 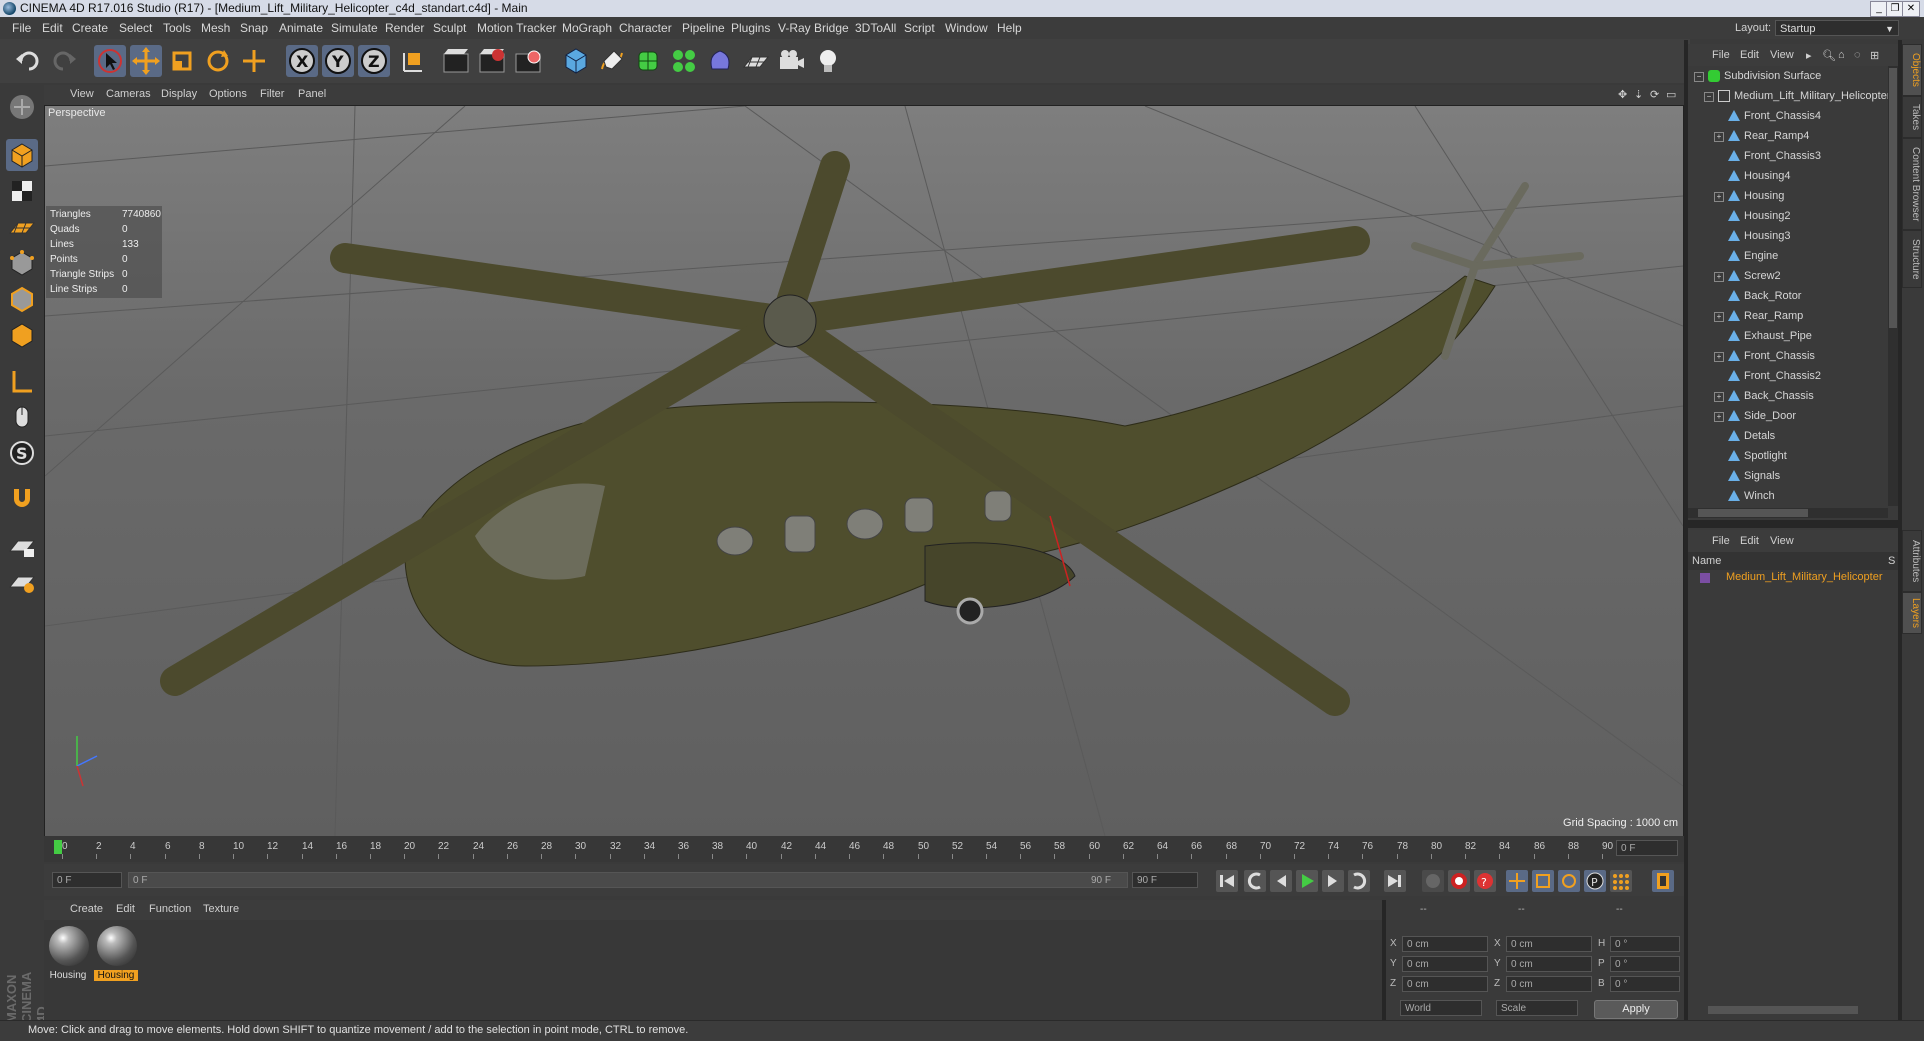 I want to click on object-tree-item: + Side_Door, so click(x=1788, y=416).